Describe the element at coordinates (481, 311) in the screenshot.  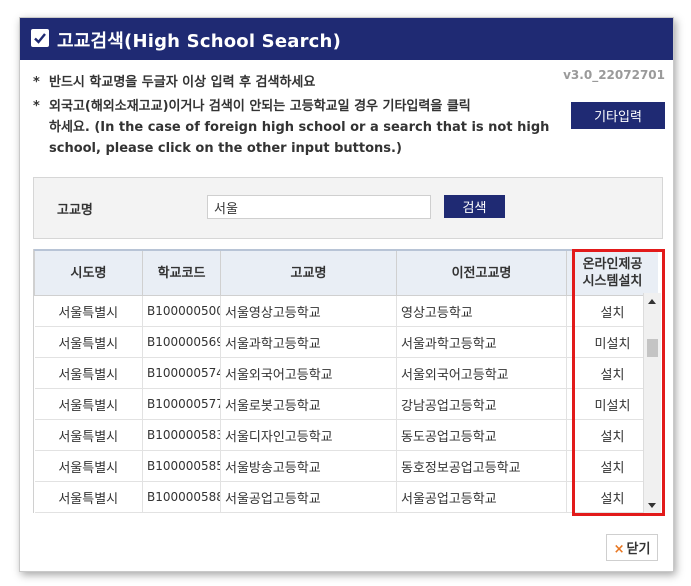
I see `cell-previous-name: 영상고등학교` at that location.